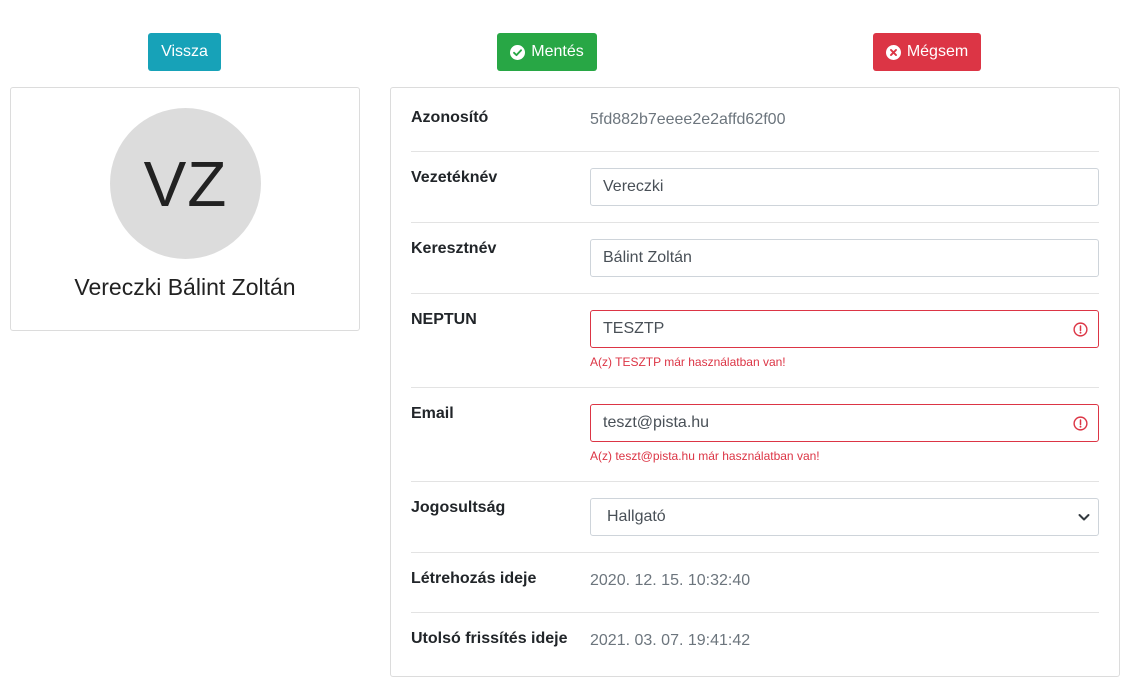 Image resolution: width=1127 pixels, height=686 pixels. I want to click on back-button: Vissza, so click(184, 52).